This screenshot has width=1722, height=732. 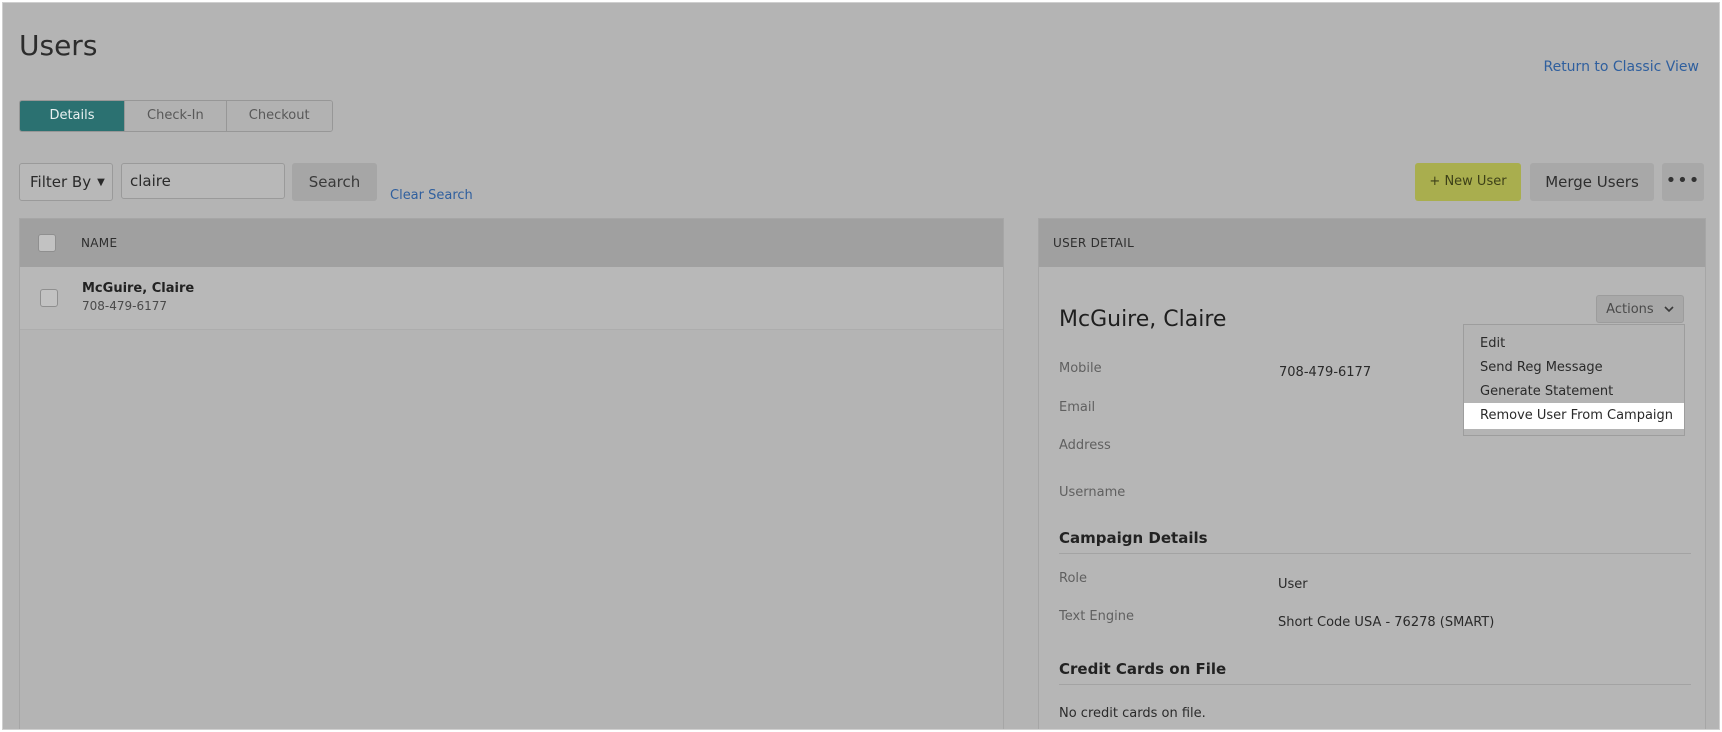 I want to click on caret-down-icon: ▼, so click(x=101, y=182).